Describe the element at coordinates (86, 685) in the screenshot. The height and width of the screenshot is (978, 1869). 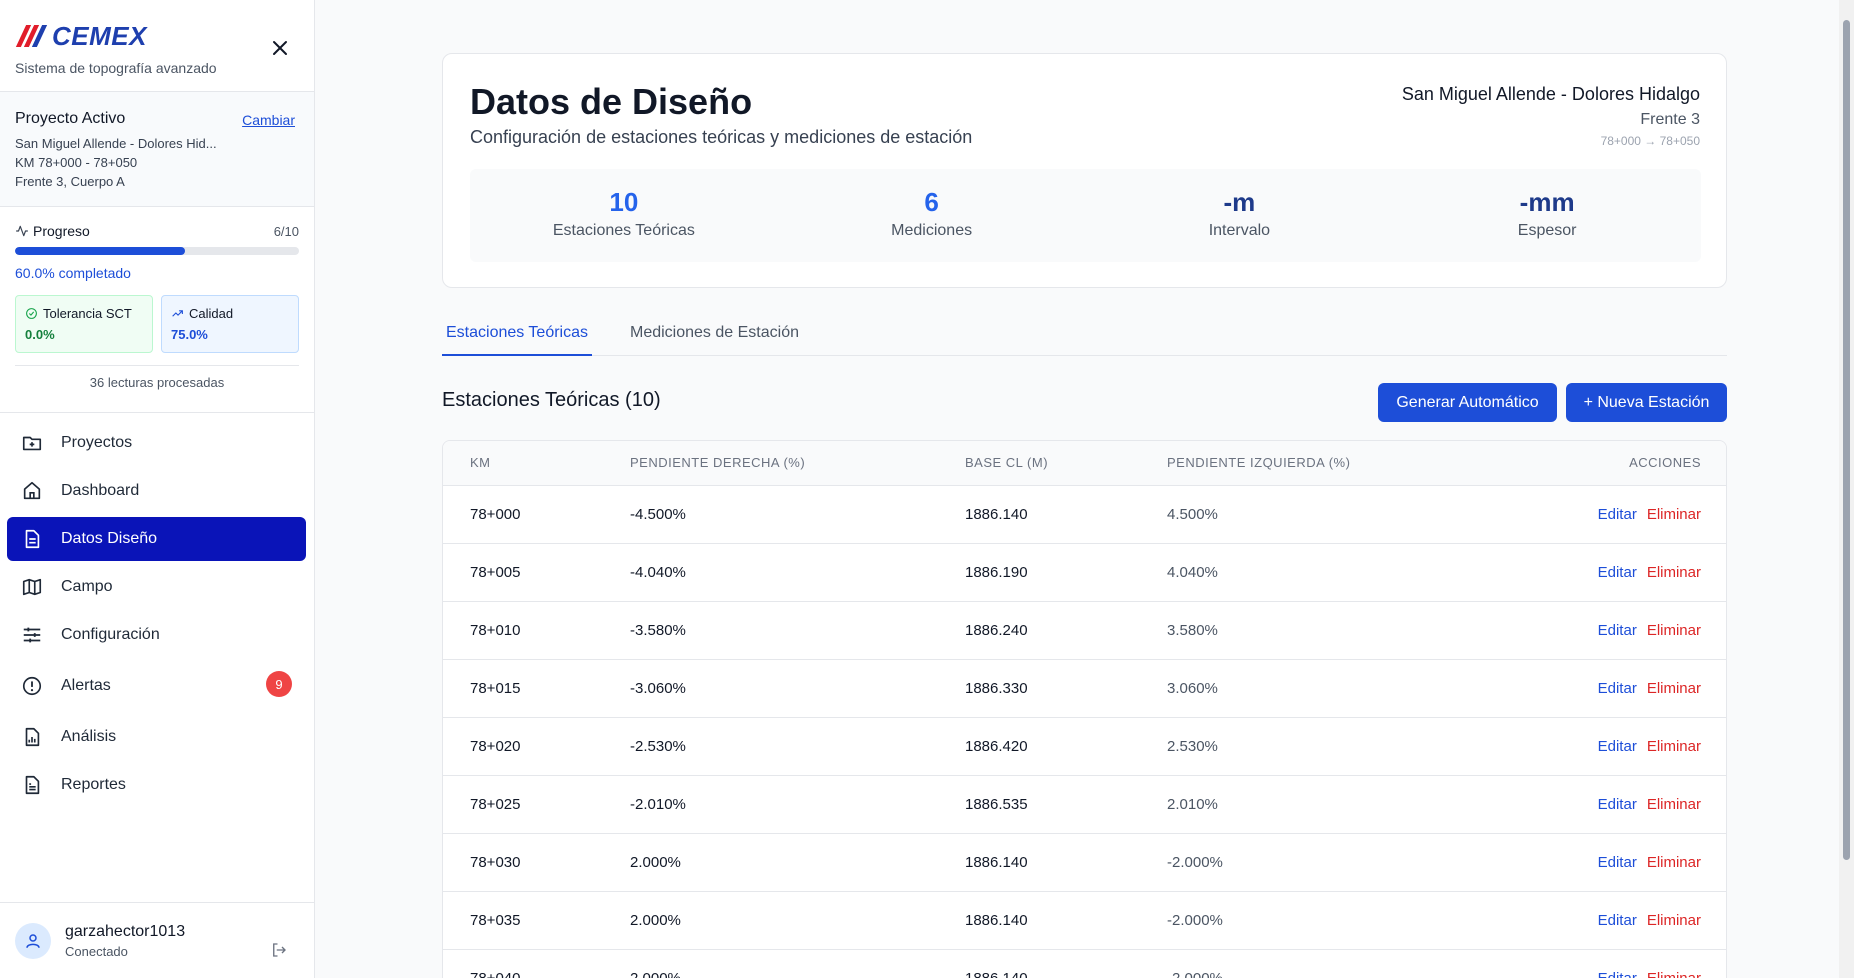
I see `nav-label: Alertas` at that location.